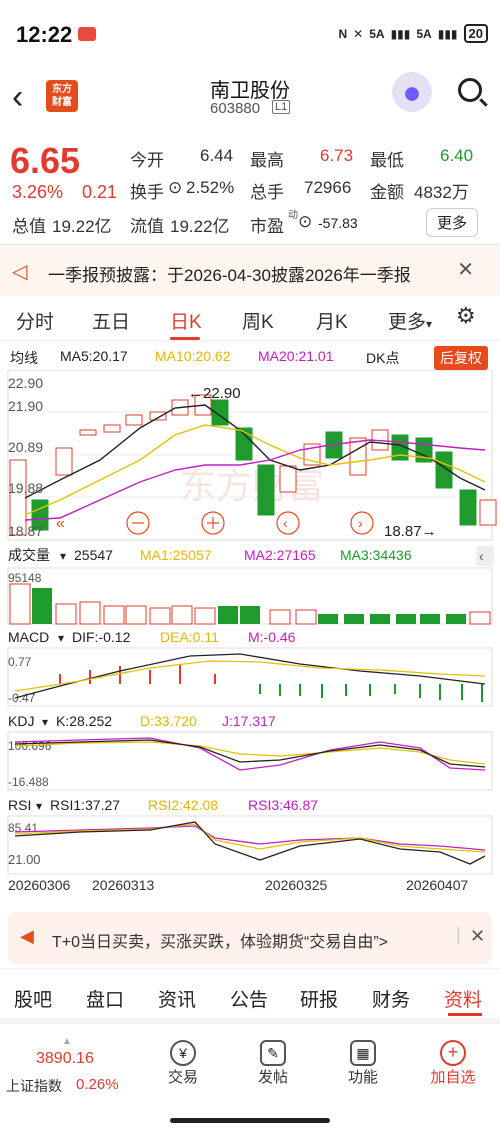 The width and height of the screenshot is (500, 1134). Describe the element at coordinates (288, 523) in the screenshot. I see `prev-button` at that location.